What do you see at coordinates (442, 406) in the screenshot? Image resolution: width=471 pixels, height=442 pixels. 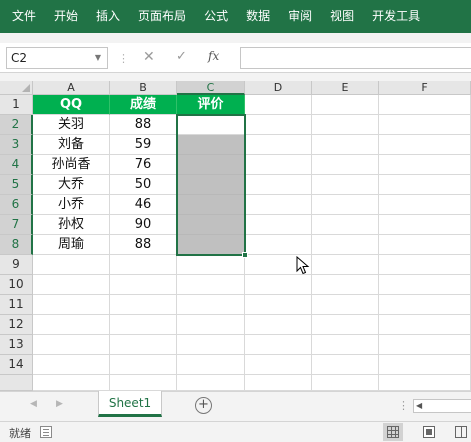 I see `horizontal-scrollbar: ◀` at bounding box center [442, 406].